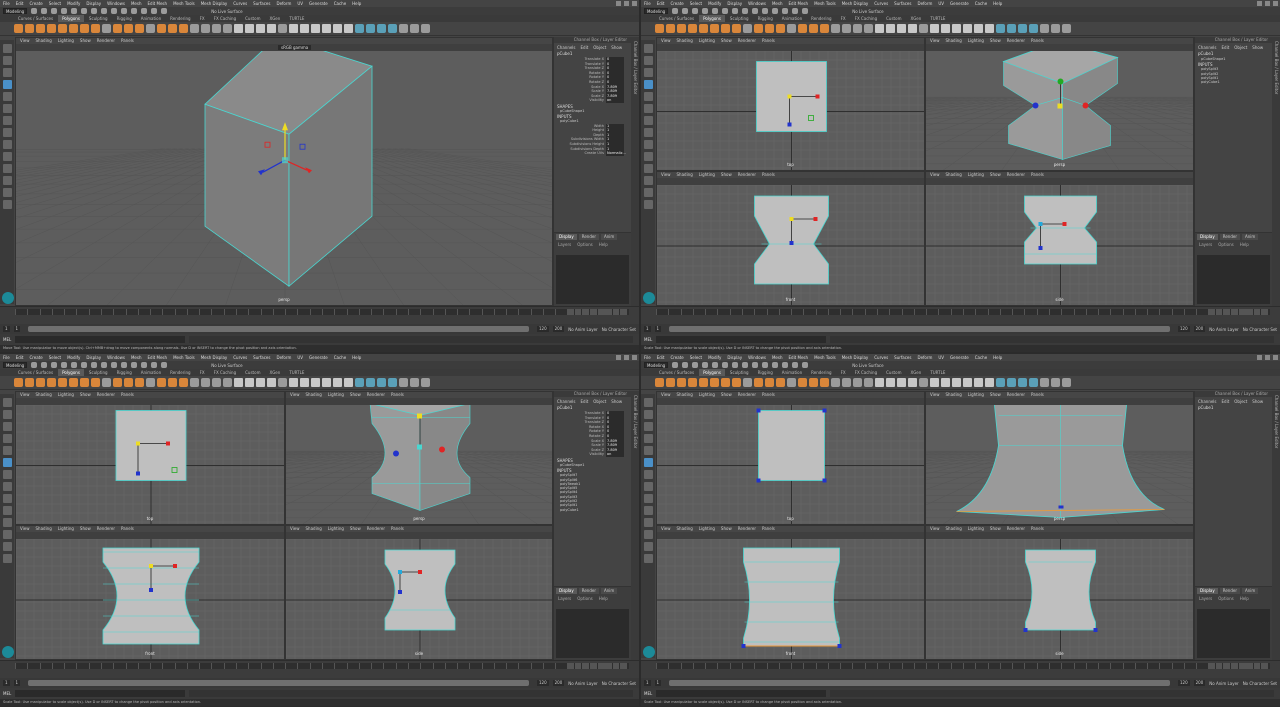 The height and width of the screenshot is (707, 1280). What do you see at coordinates (1233, 408) in the screenshot?
I see `object-name: pCube1` at bounding box center [1233, 408].